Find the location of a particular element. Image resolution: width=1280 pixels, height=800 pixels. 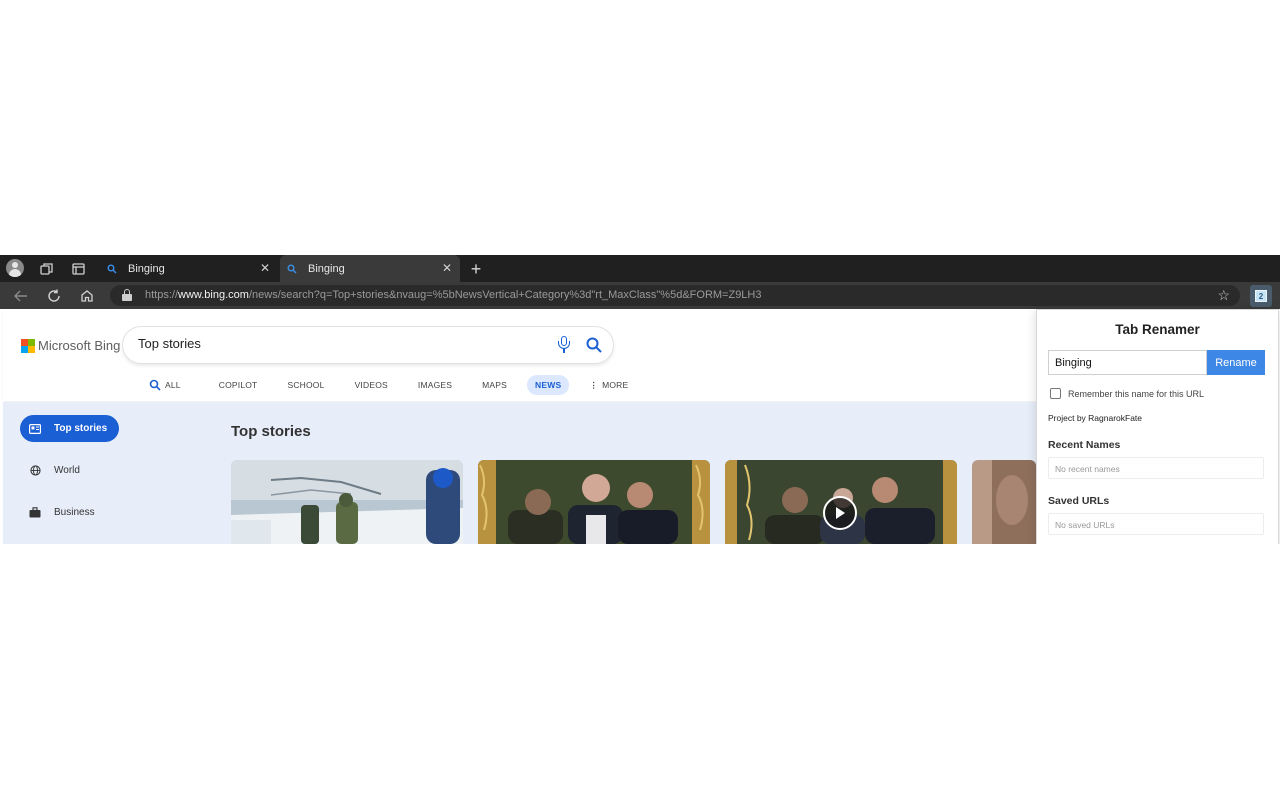

project-credit: Project by RagnarokFate is located at coordinates (1095, 418).